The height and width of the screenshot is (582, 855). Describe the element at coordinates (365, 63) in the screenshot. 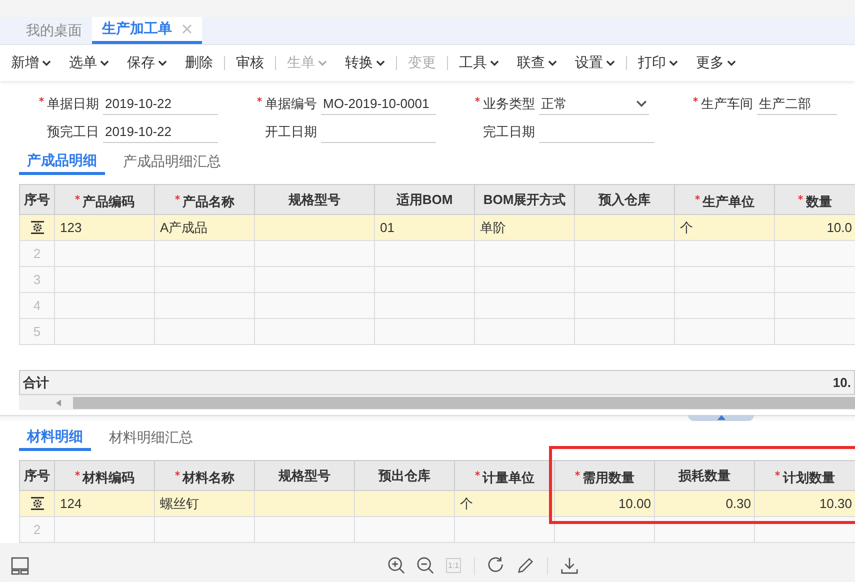

I see `toolbar-button: 转换` at that location.